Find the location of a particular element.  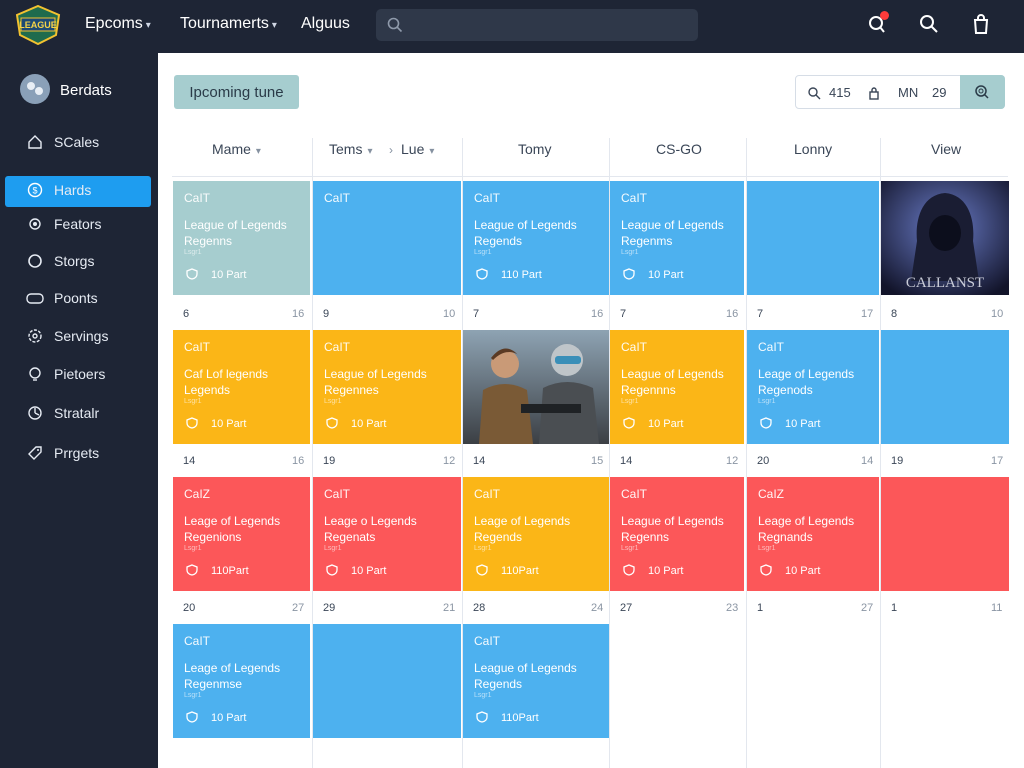

column-header-label: Tomy is located at coordinates (535, 149).